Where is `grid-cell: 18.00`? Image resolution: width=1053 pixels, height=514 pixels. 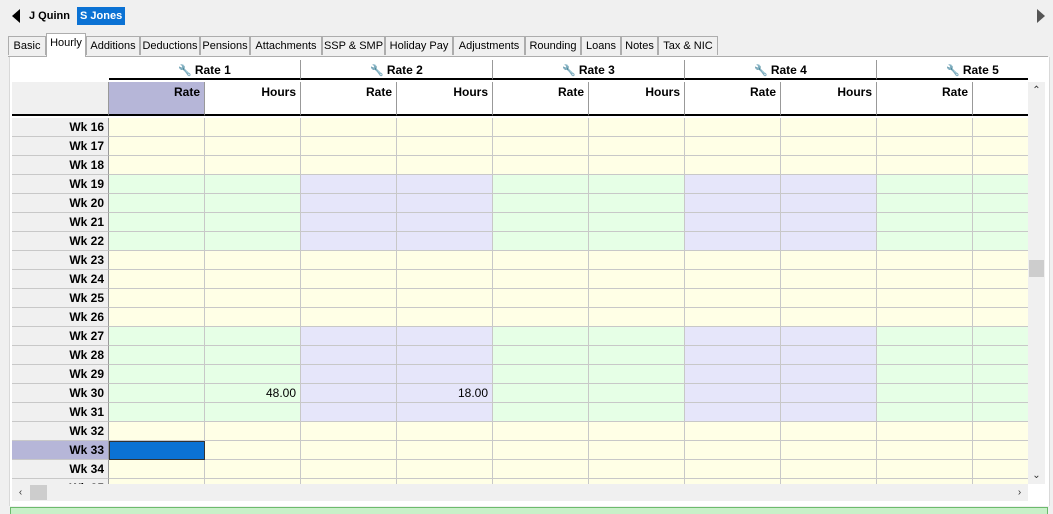
grid-cell: 18.00 is located at coordinates (445, 393).